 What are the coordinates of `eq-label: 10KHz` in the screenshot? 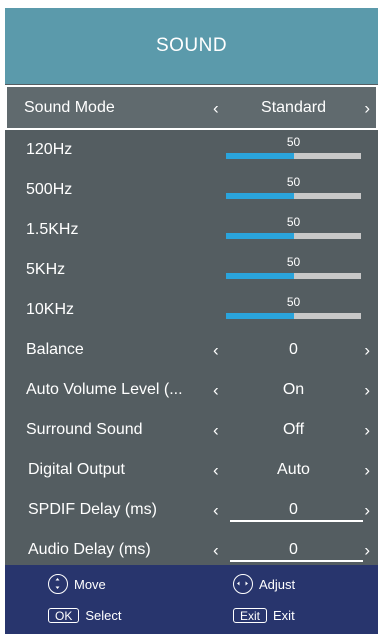 It's located at (50, 309).